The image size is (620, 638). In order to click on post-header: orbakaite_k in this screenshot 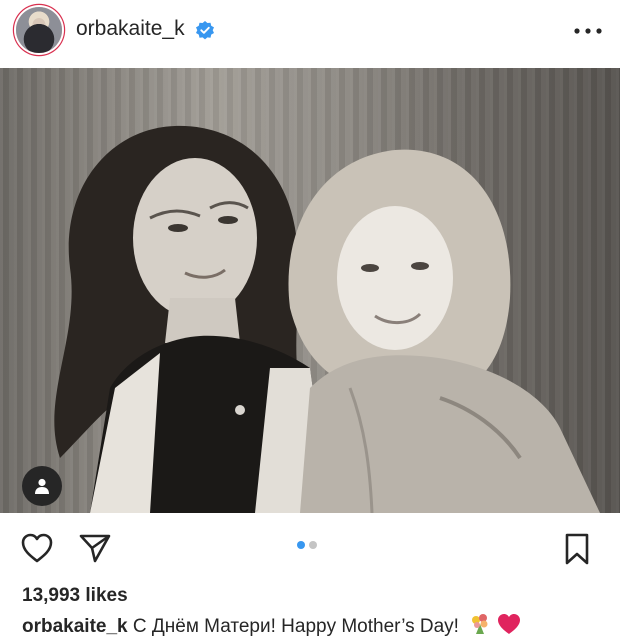, I will do `click(310, 31)`.